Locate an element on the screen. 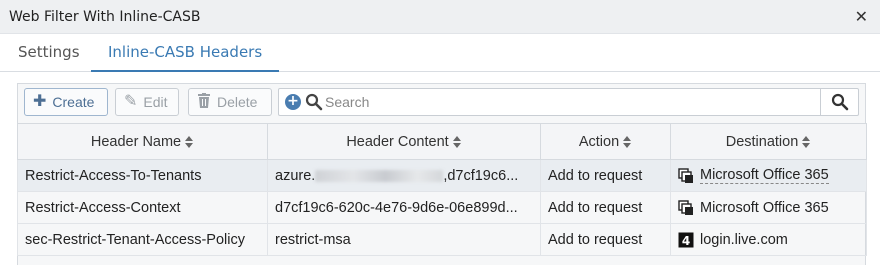  pencil-icon: ✎ is located at coordinates (131, 101).